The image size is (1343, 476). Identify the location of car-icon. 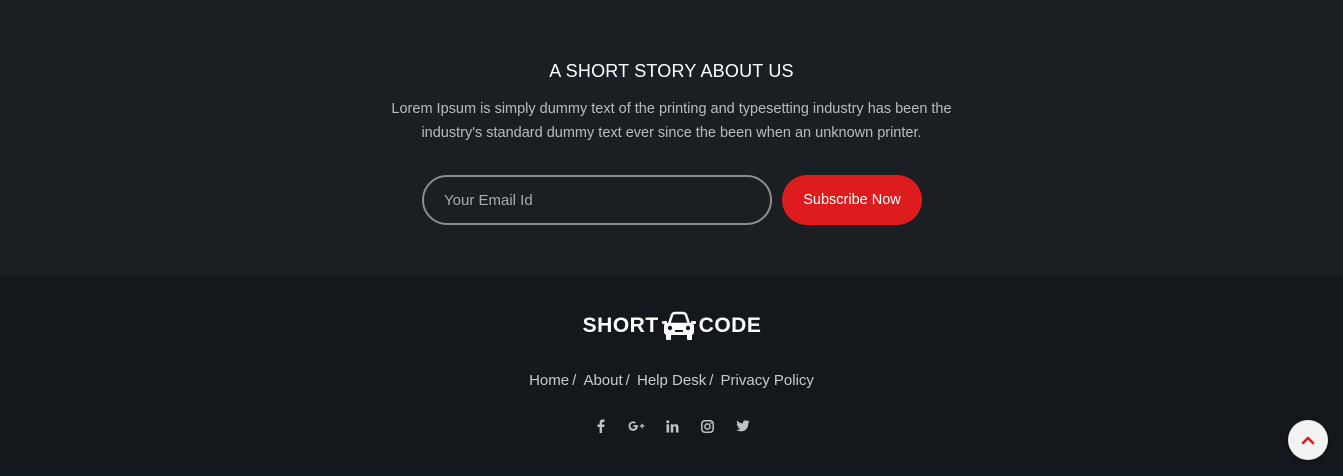
(678, 325).